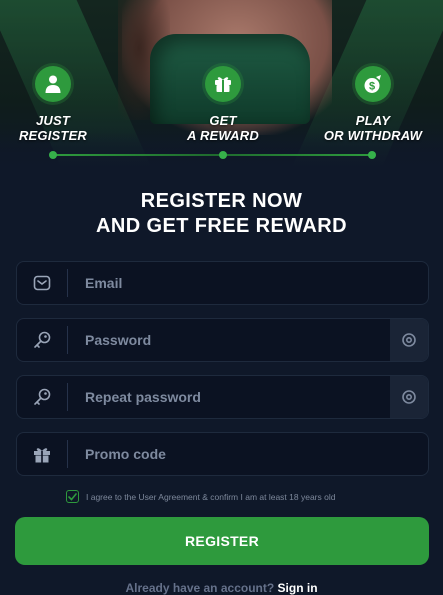 The image size is (443, 595). I want to click on email-field, so click(222, 283).